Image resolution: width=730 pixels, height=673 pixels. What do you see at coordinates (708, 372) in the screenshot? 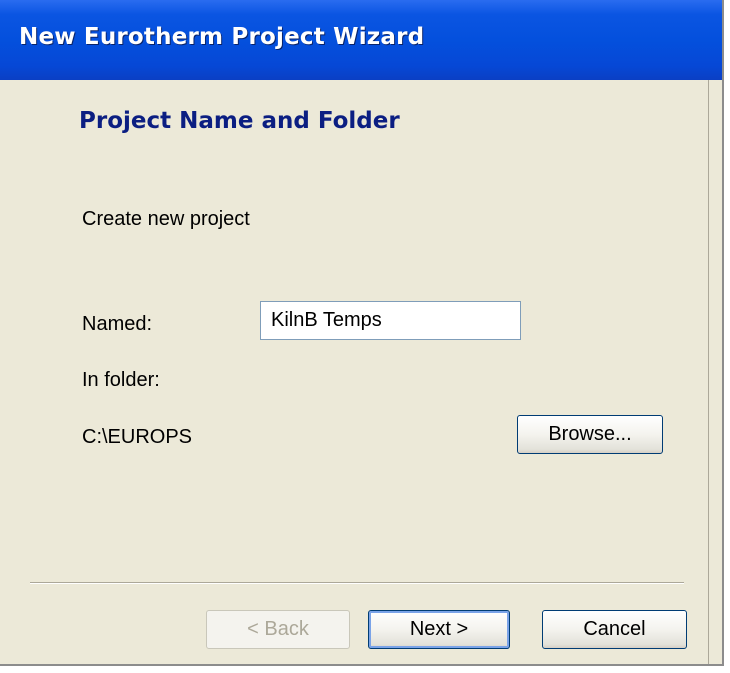
I see `page-right-border` at bounding box center [708, 372].